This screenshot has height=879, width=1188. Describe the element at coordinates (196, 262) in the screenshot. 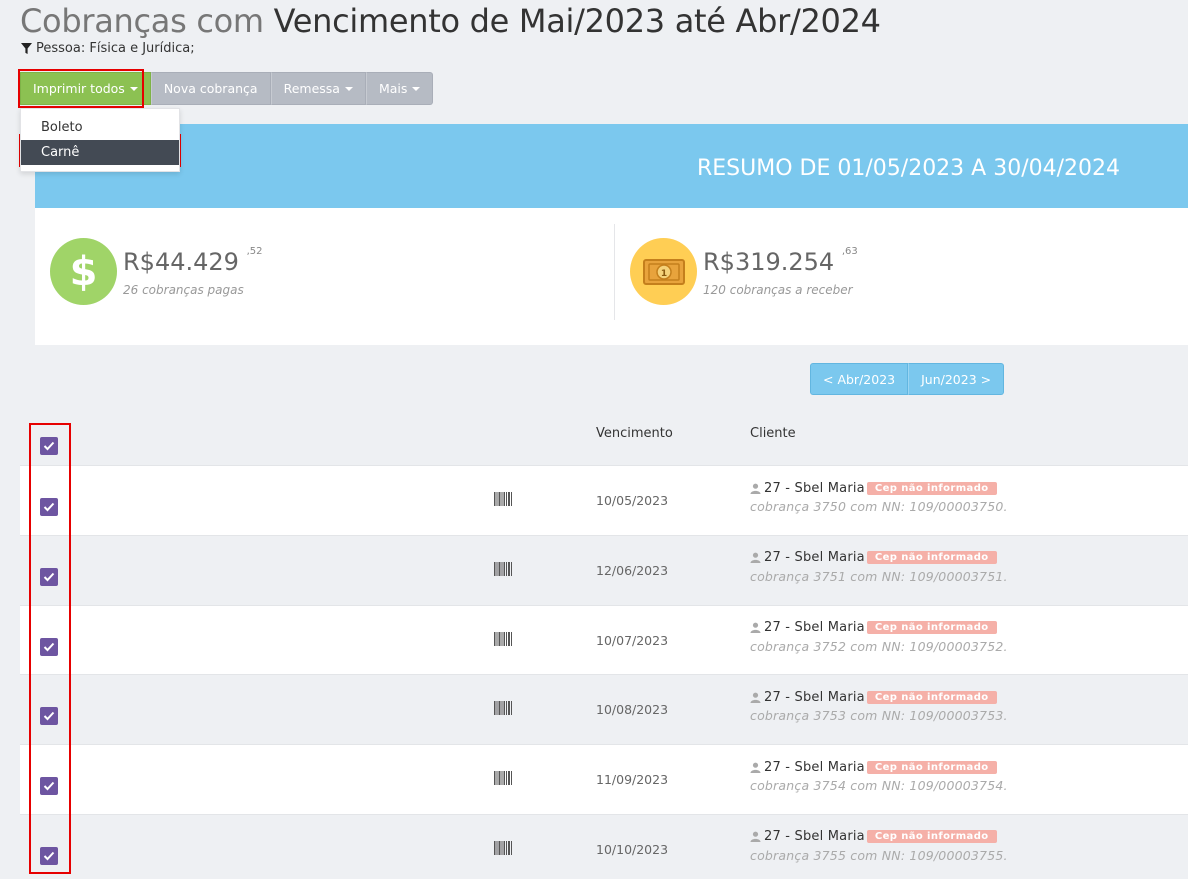

I see `paid-value: 44.429` at that location.